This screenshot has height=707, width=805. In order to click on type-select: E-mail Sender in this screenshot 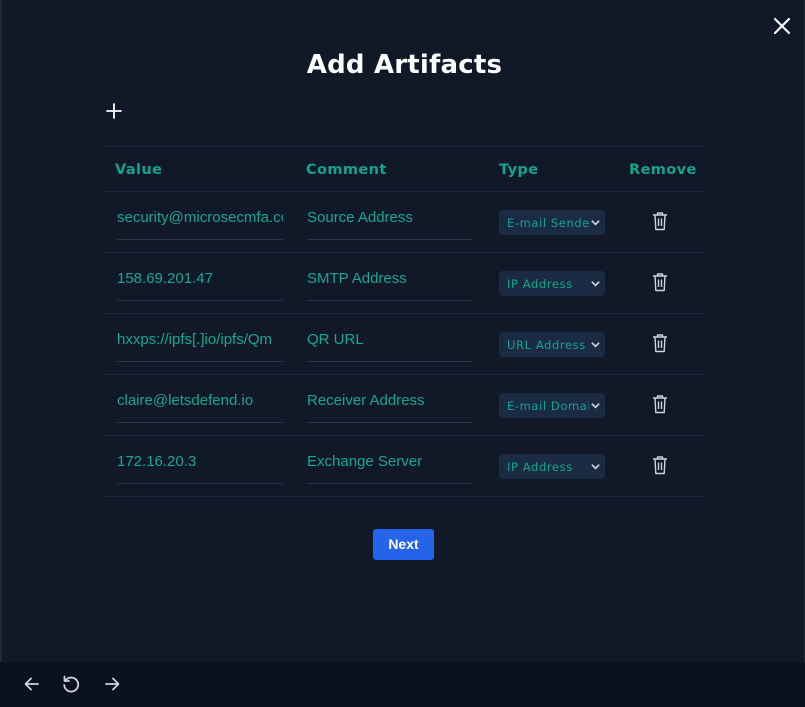, I will do `click(552, 222)`.